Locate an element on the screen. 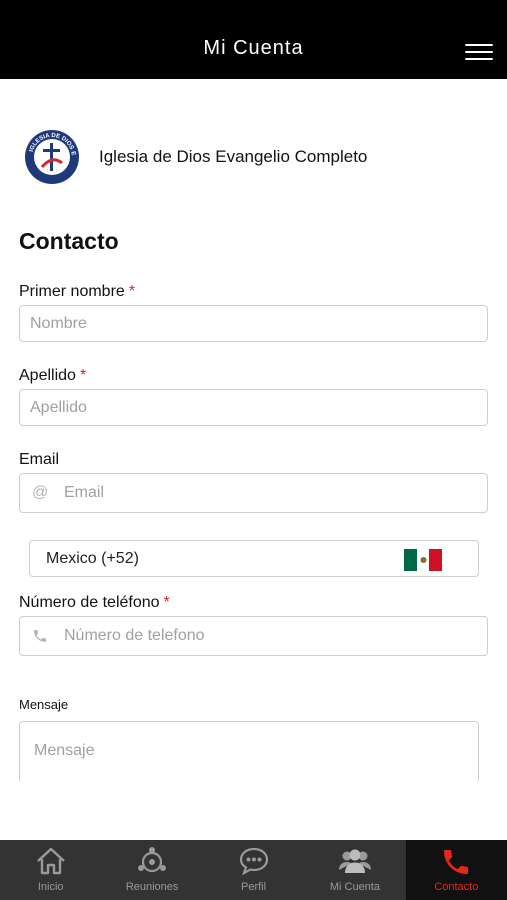 This screenshot has height=900, width=507. tab-reuniones: Reuniones is located at coordinates (151, 870).